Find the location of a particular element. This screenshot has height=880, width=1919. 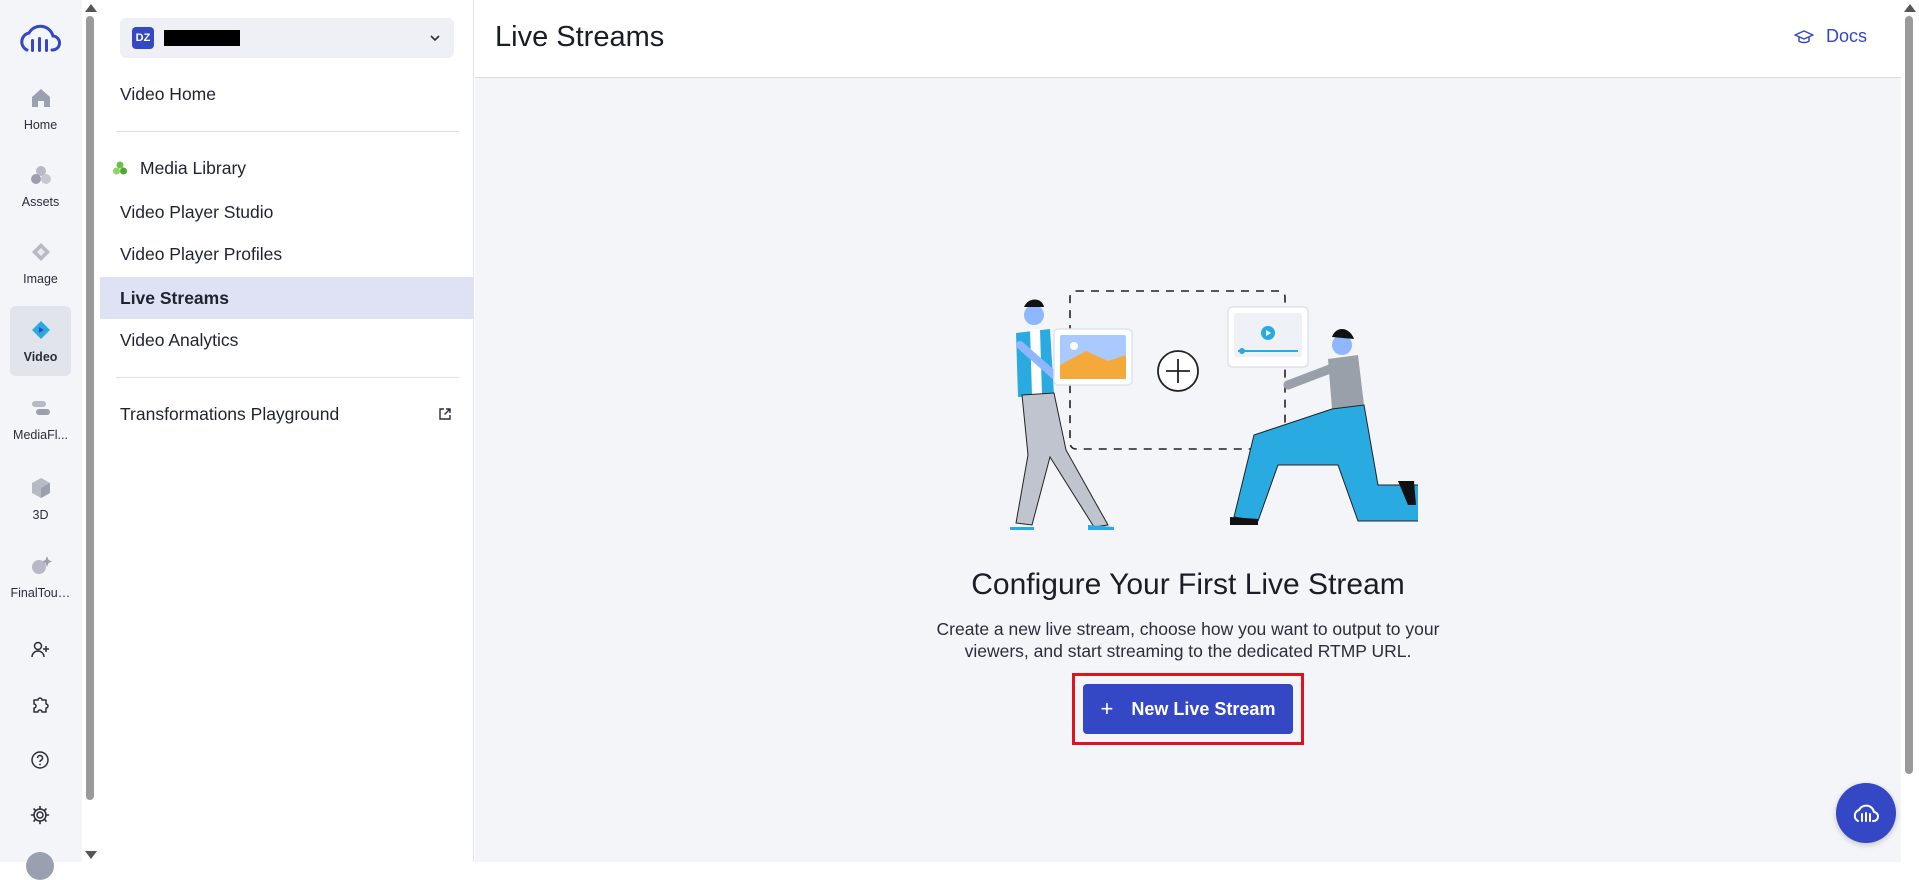

sidebar-item-transformations-playground: Transformations Playground is located at coordinates (287, 414).